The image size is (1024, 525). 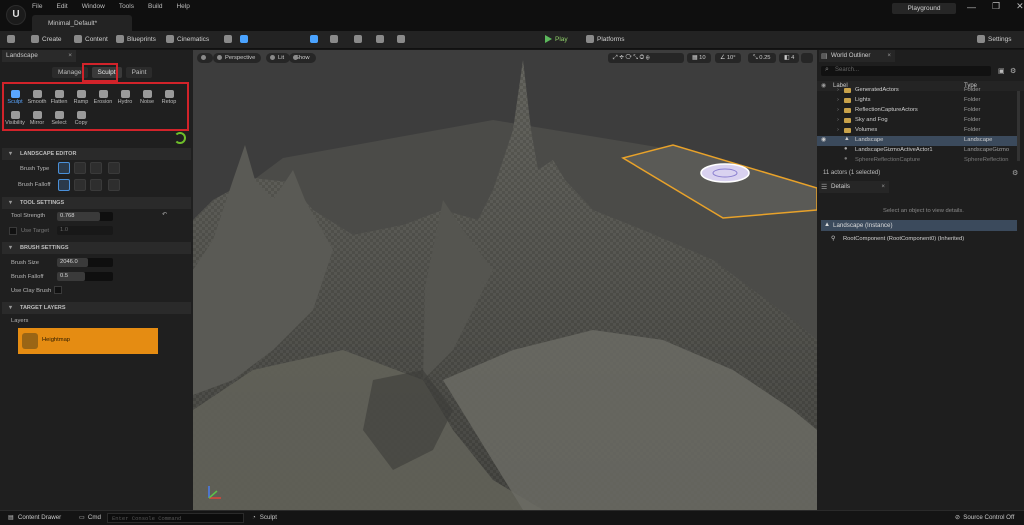 What do you see at coordinates (728, 58) in the screenshot?
I see `rotation-snap: ∠ 10°` at bounding box center [728, 58].